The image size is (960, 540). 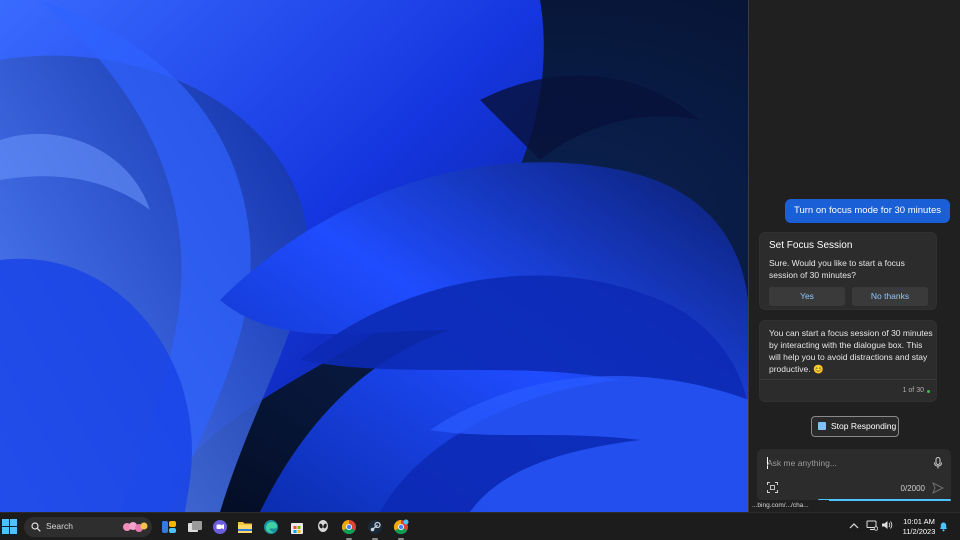 What do you see at coordinates (943, 526) in the screenshot?
I see `notification-bell-icon` at bounding box center [943, 526].